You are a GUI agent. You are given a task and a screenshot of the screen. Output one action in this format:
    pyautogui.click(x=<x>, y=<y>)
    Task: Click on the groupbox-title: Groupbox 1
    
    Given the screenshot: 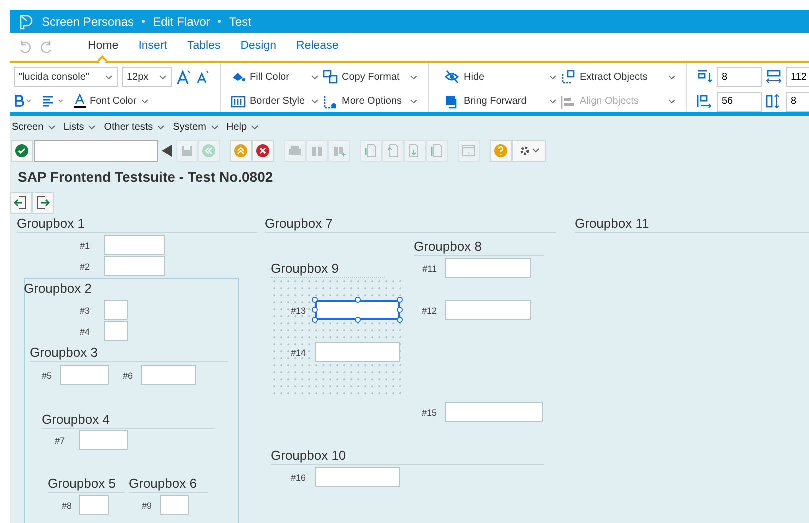 What is the action you would take?
    pyautogui.click(x=137, y=224)
    